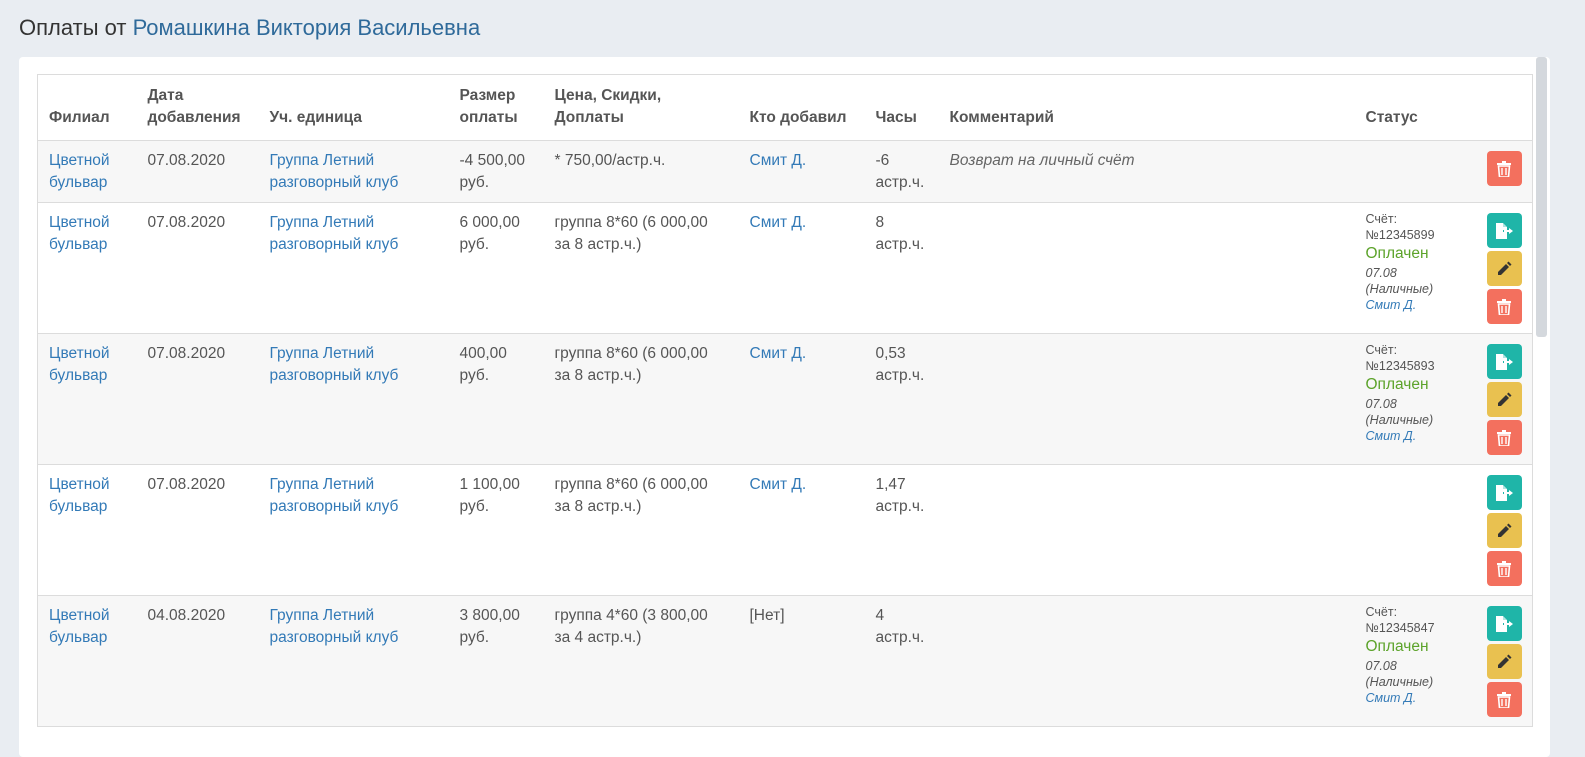  I want to click on header-hours: Часы, so click(901, 107).